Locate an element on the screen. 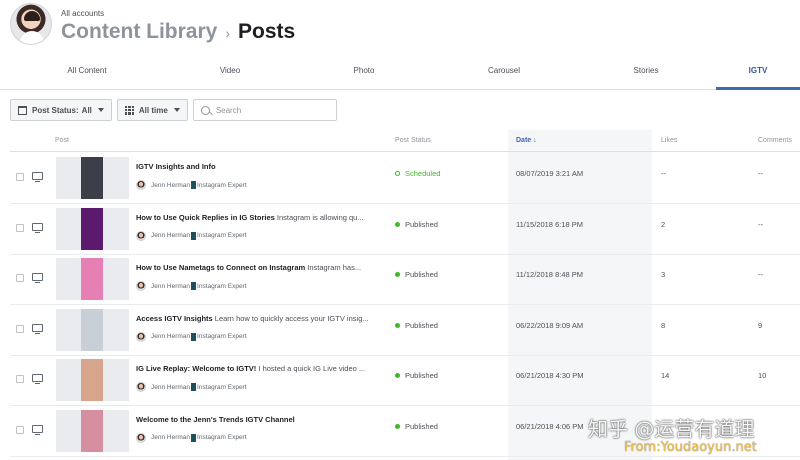  tab-all-content: All Content is located at coordinates (87, 73).